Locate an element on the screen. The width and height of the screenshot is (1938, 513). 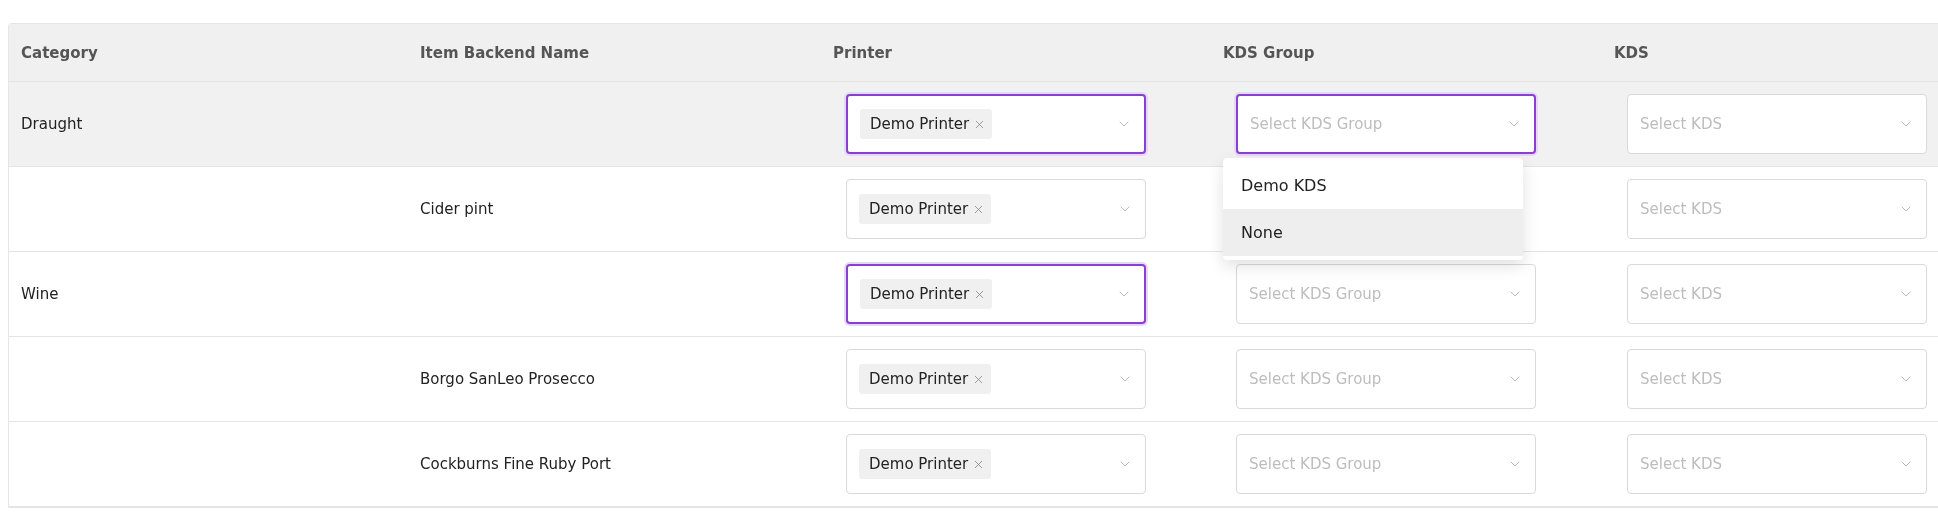
table-cell: Cockburns Fine Ruby Port is located at coordinates (515, 464).